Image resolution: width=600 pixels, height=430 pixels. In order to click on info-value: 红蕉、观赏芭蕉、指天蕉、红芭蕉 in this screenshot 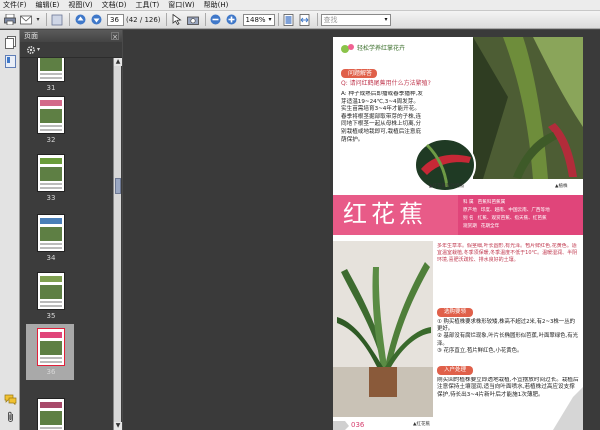, I will do `click(512, 218)`.